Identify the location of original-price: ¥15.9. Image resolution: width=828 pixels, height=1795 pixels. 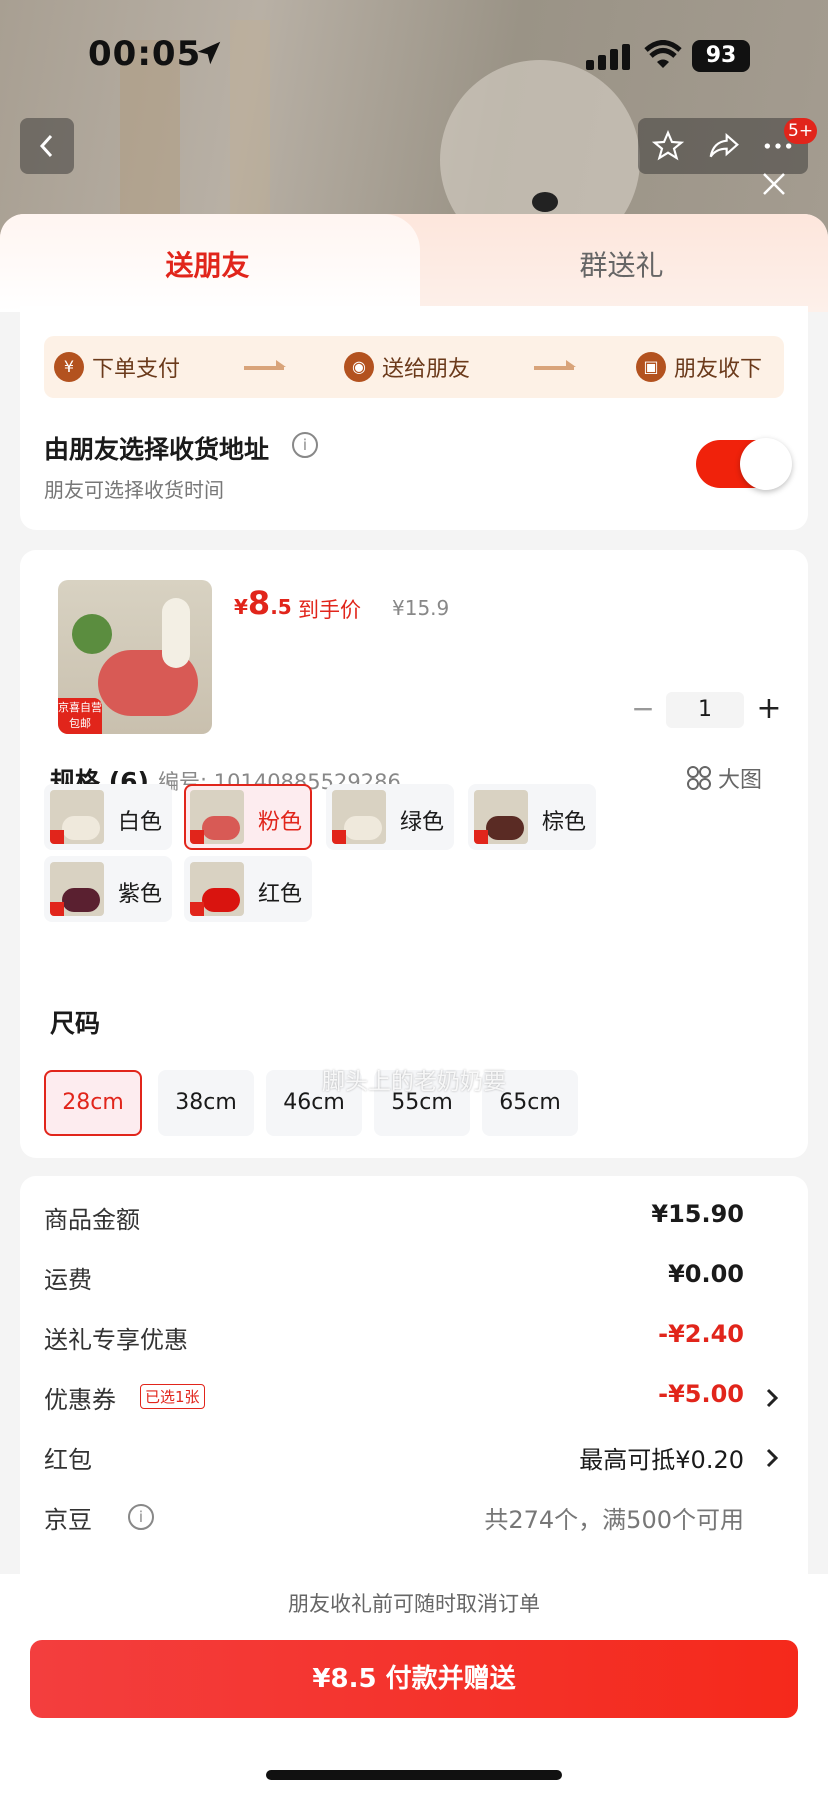
(421, 608).